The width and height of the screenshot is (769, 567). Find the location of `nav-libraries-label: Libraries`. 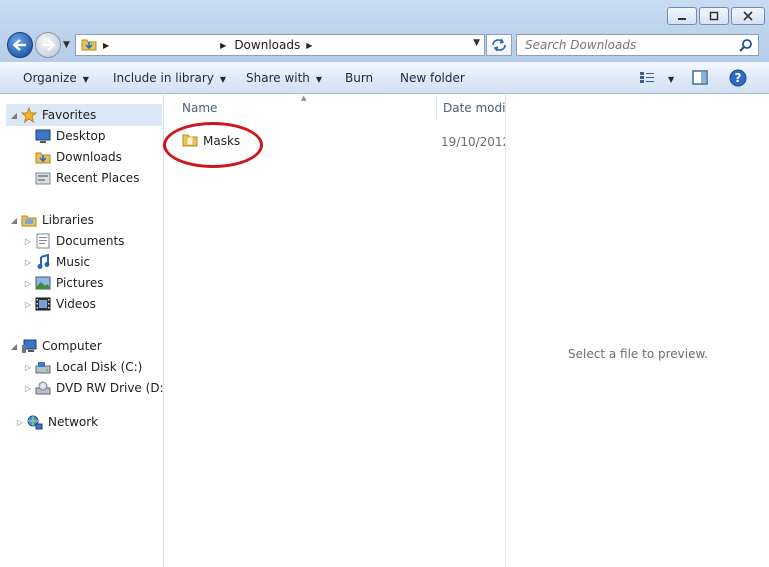

nav-libraries-label: Libraries is located at coordinates (68, 220).